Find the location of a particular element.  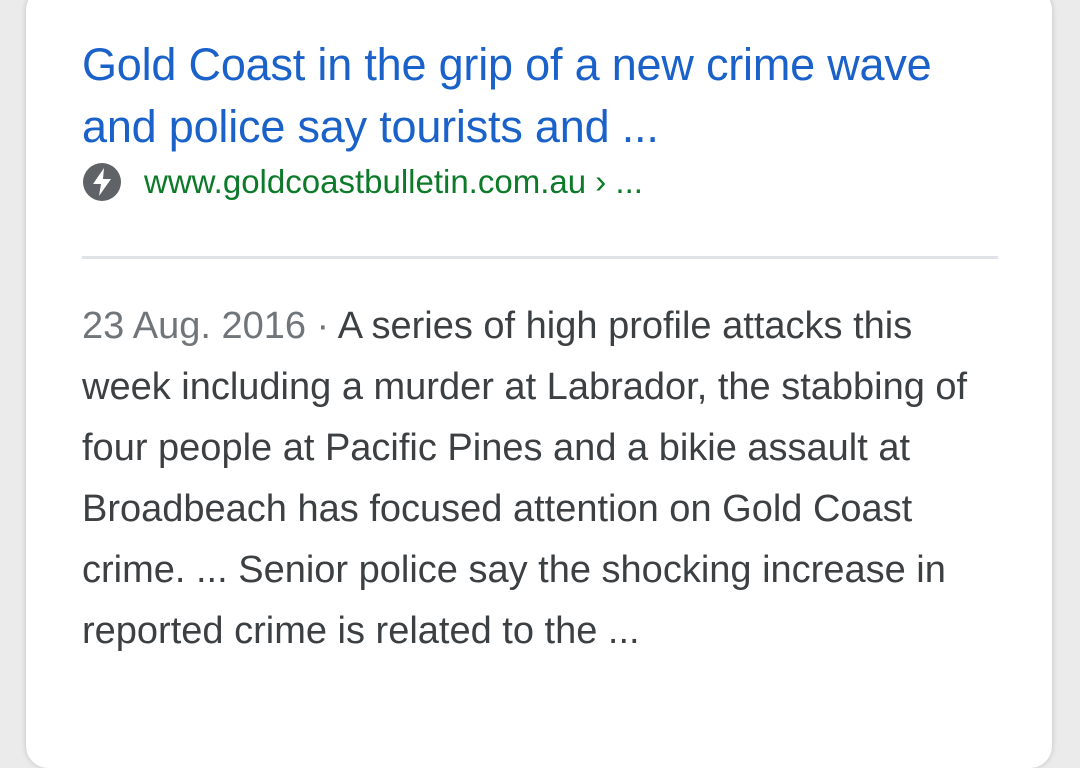

divider is located at coordinates (540, 257).